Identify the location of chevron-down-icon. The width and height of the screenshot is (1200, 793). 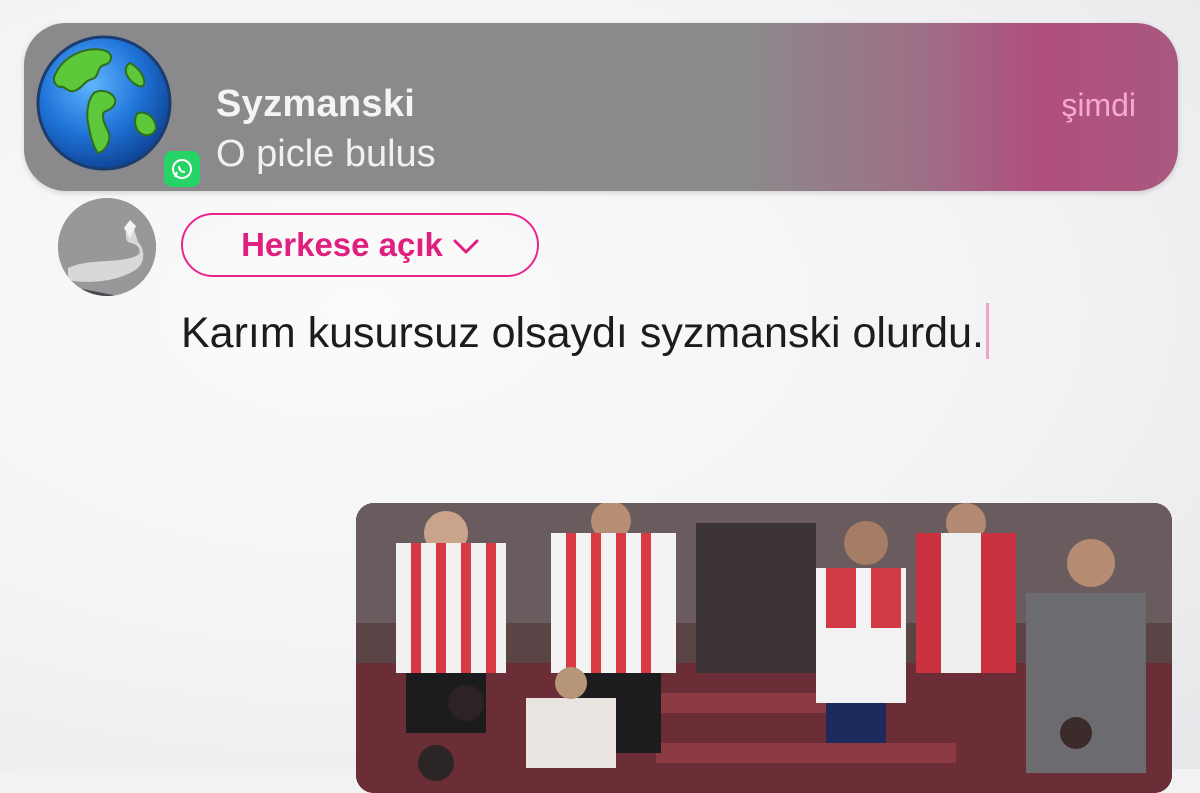
(466, 246).